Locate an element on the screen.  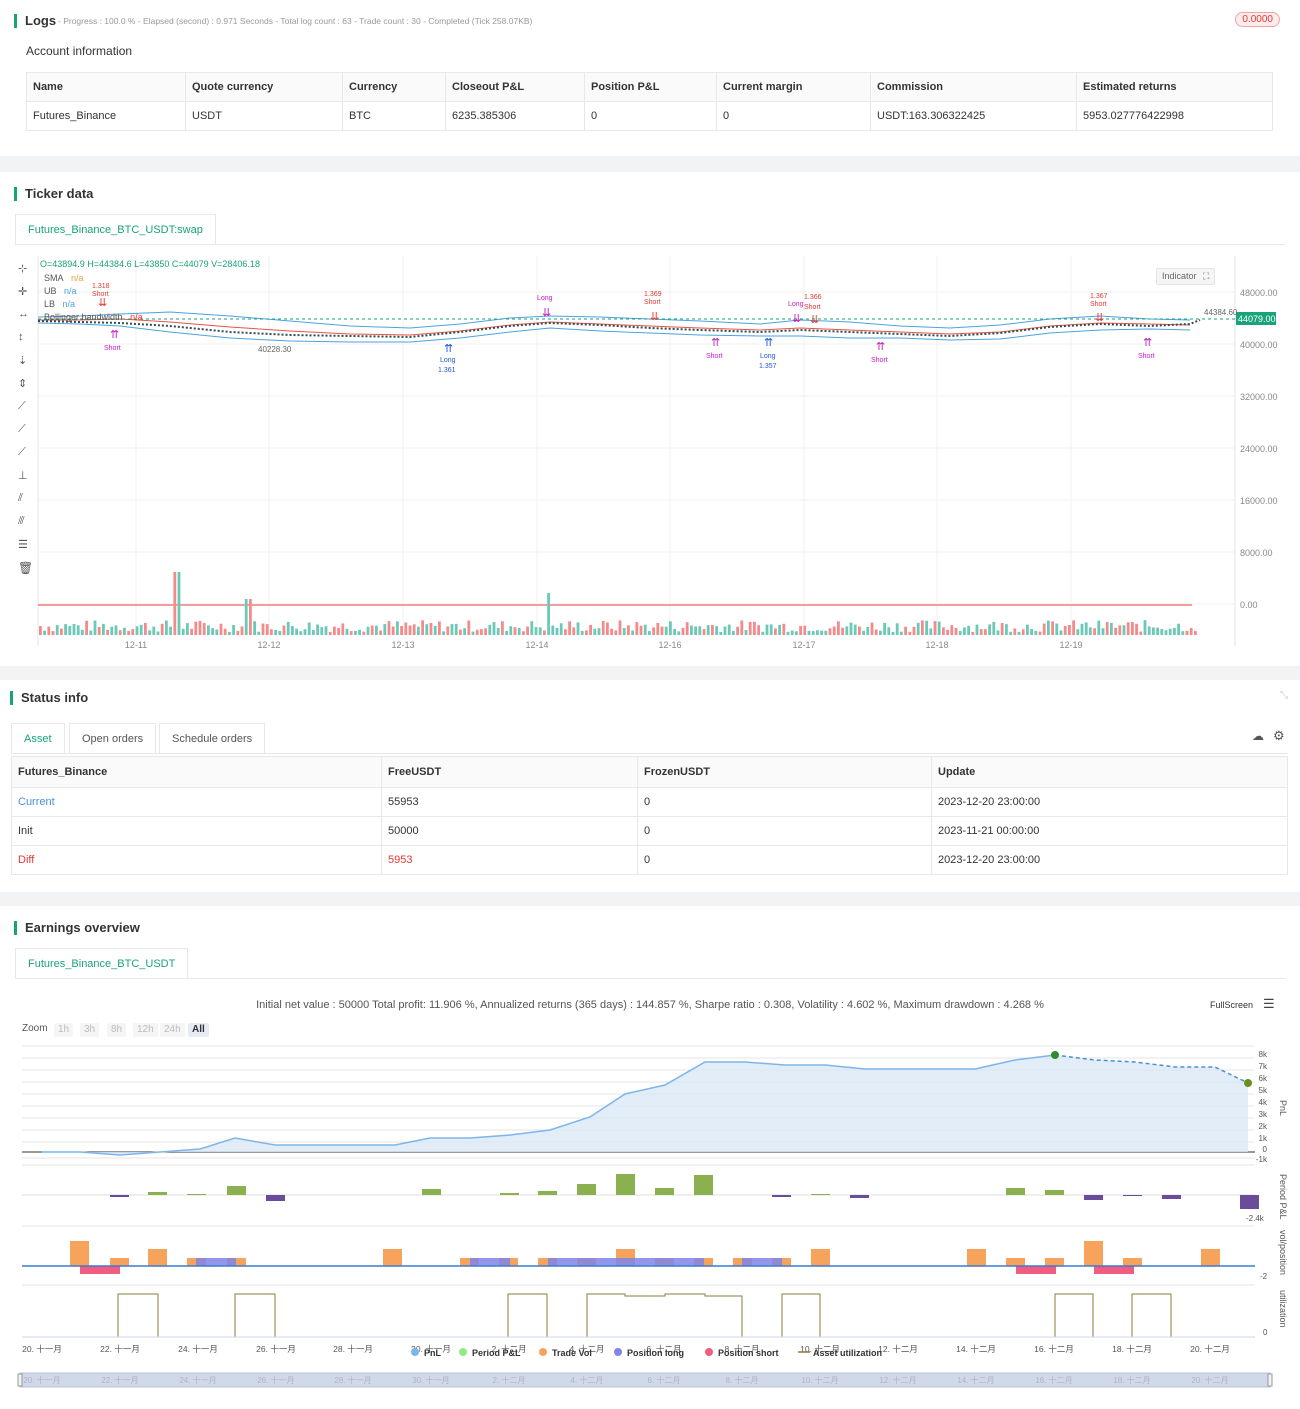
tab-ticker-swap: Futures_Binance_BTC_USDT:swap is located at coordinates (115, 229).